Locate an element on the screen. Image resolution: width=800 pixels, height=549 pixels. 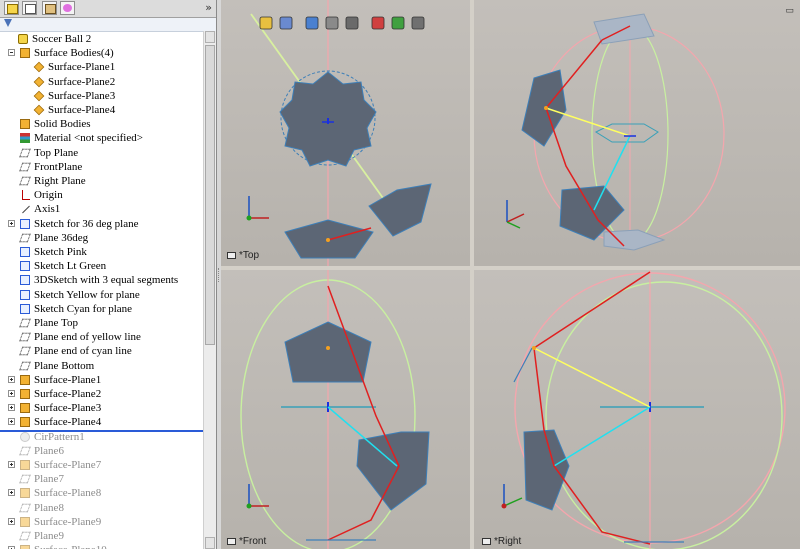
filter-bar is located at coordinates (108, 25).